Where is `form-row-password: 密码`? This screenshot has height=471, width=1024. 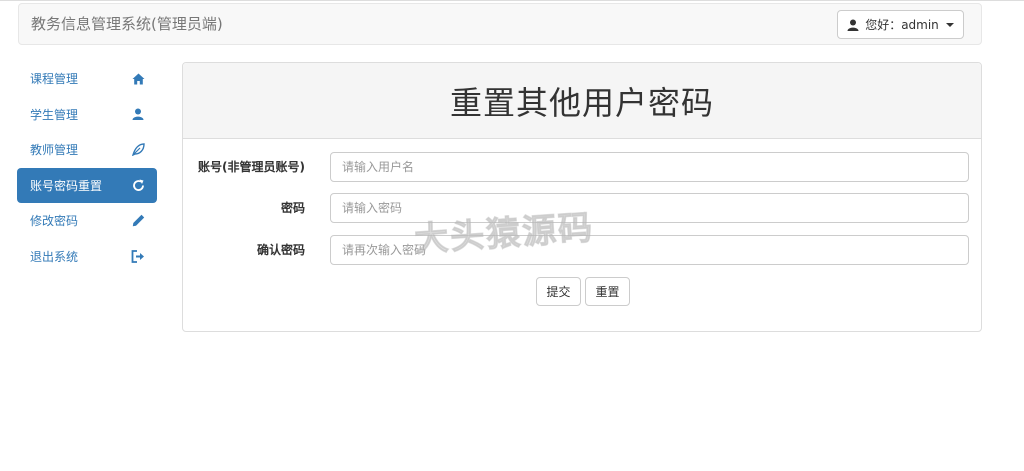 form-row-password: 密码 is located at coordinates (583, 208).